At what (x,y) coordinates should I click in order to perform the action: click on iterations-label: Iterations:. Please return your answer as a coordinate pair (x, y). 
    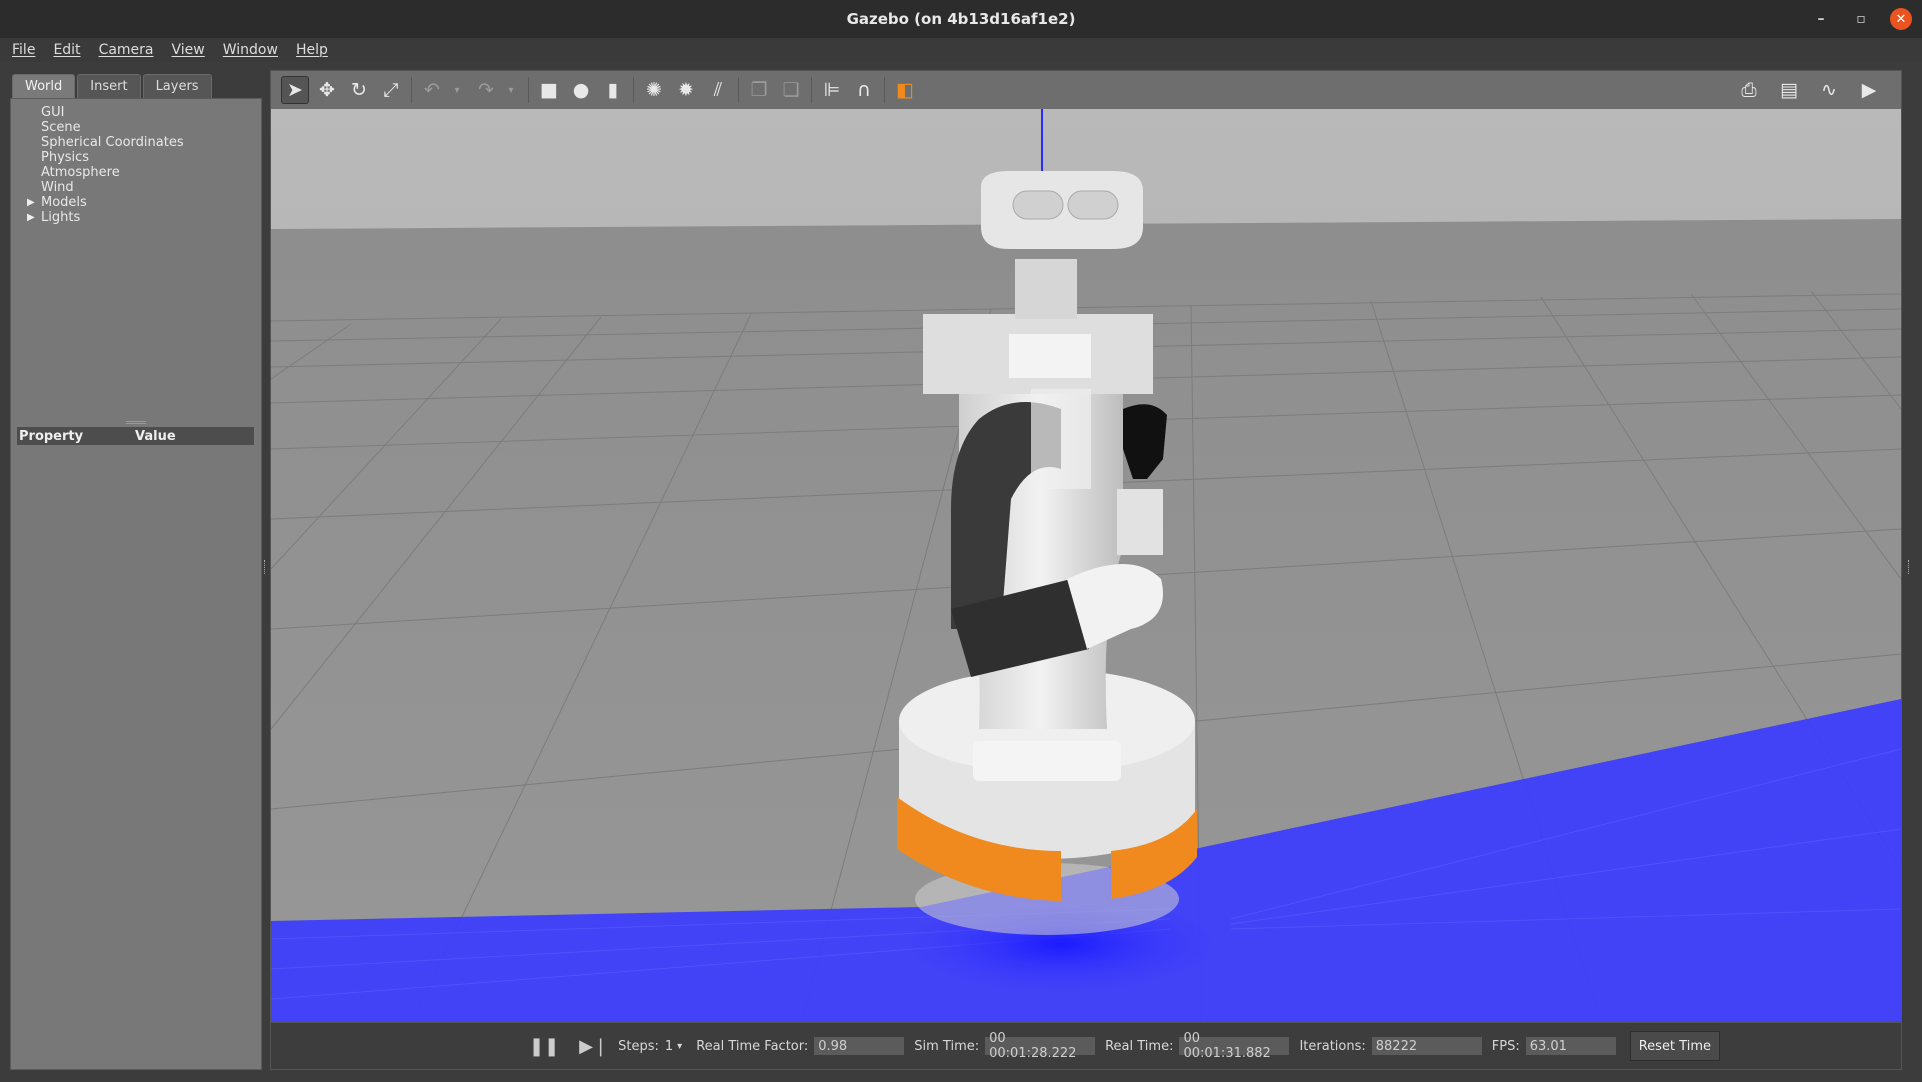
    Looking at the image, I should click on (1332, 1046).